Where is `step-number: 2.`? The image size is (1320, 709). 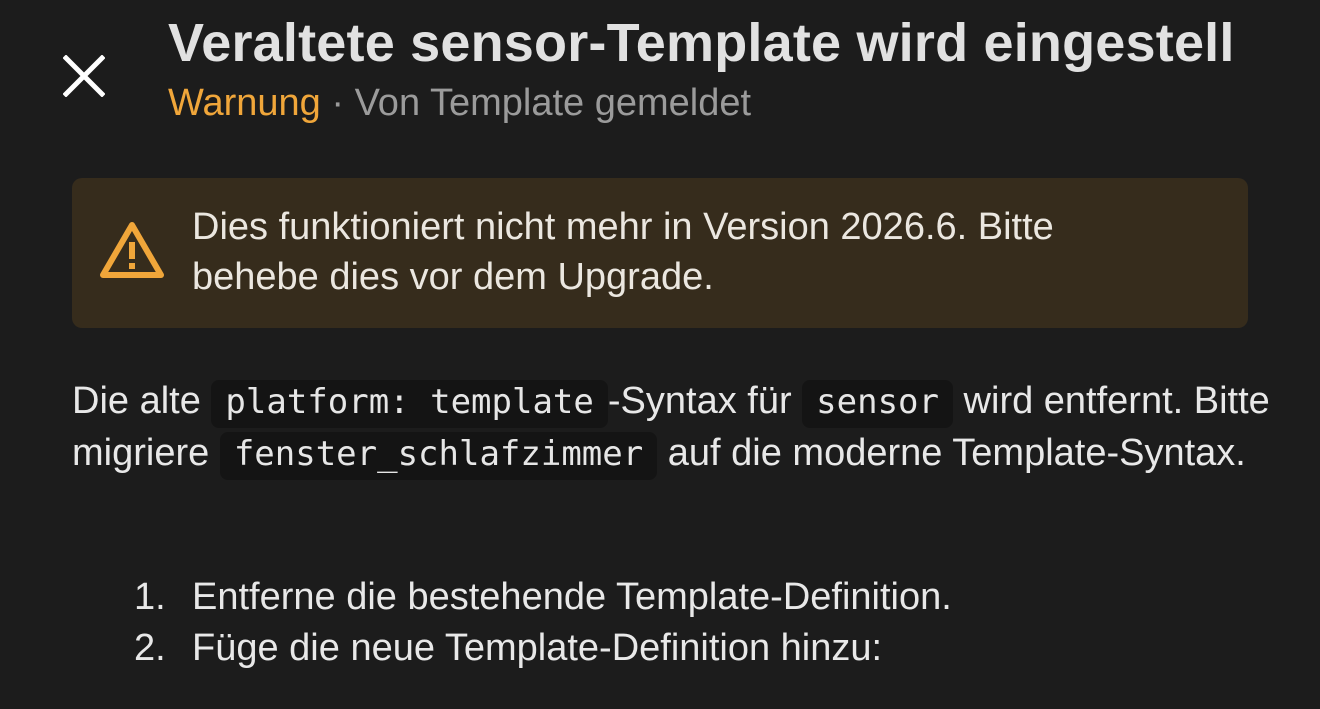
step-number: 2. is located at coordinates (150, 648).